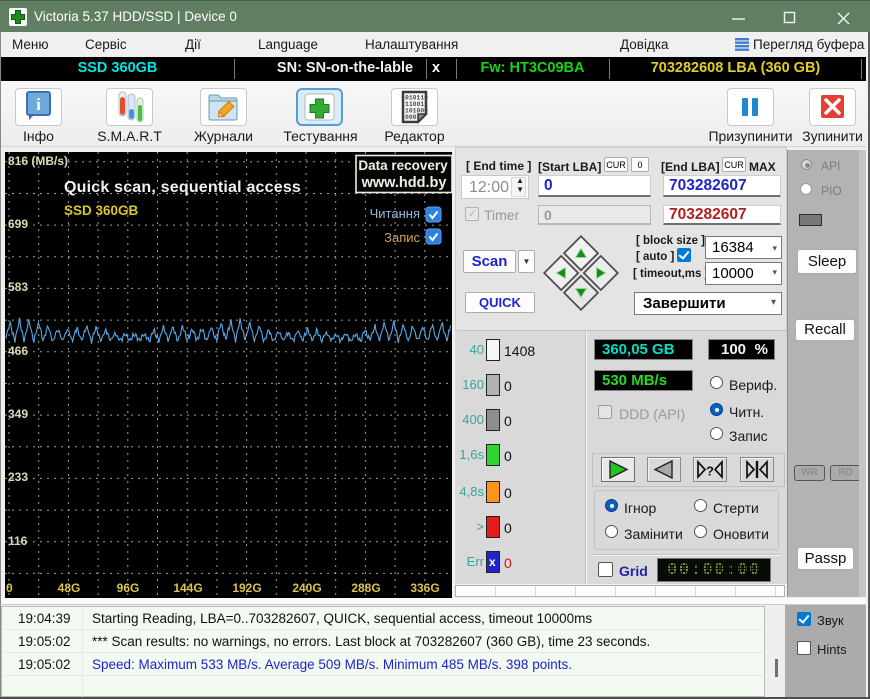 The height and width of the screenshot is (699, 870). Describe the element at coordinates (18, 541) in the screenshot. I see `svg-text: 116` at that location.